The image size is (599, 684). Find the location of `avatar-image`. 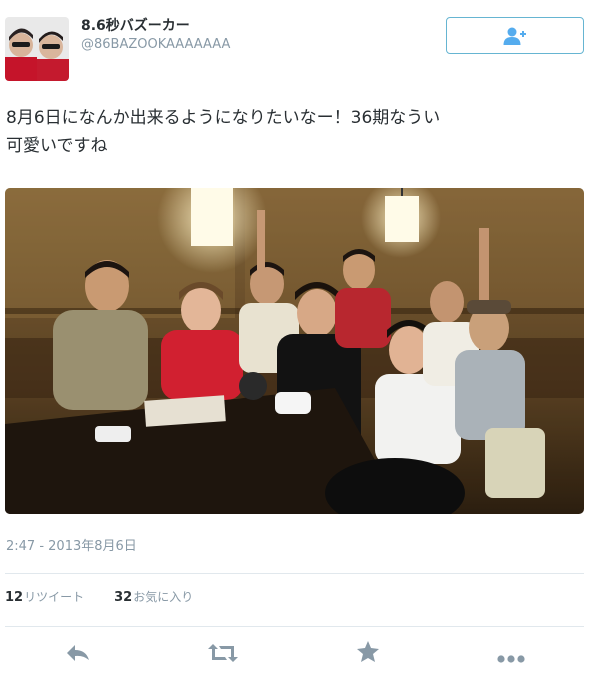

avatar-image is located at coordinates (37, 49).